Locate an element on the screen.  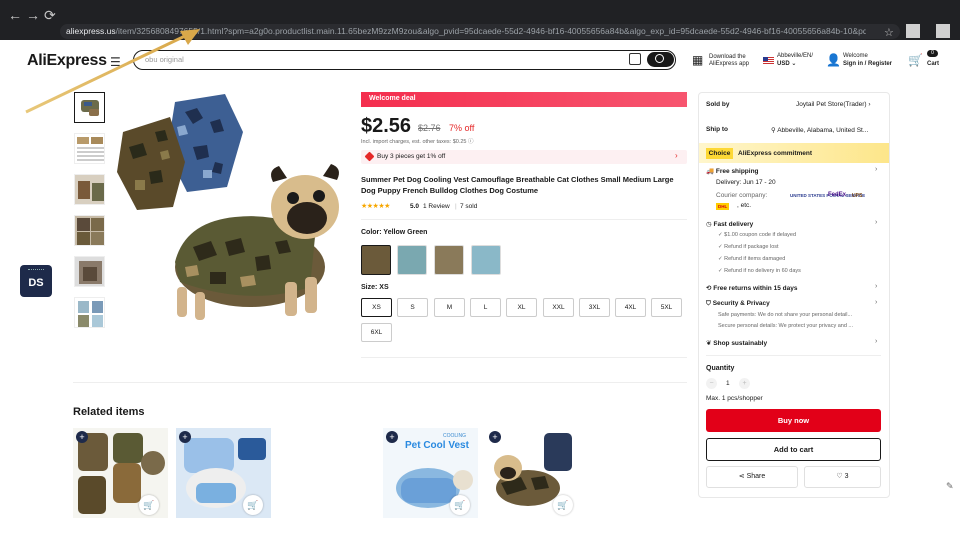
size-option: XS is located at coordinates (376, 307).